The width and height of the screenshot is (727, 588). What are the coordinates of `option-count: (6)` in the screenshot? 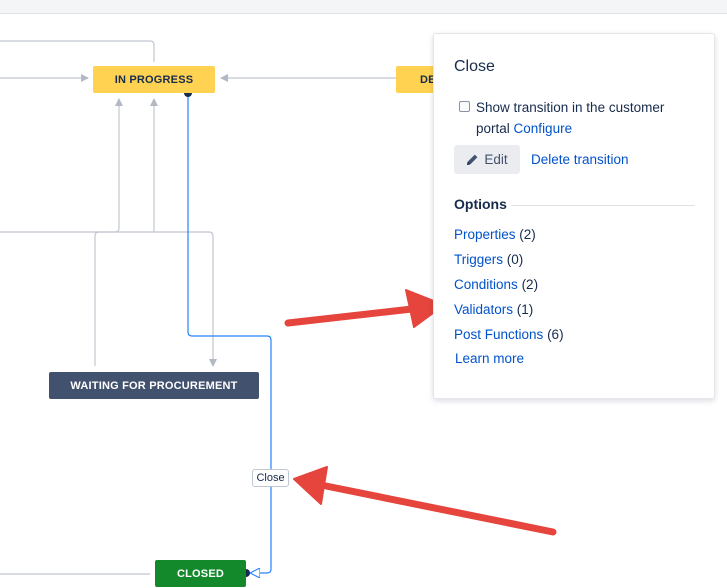 It's located at (555, 334).